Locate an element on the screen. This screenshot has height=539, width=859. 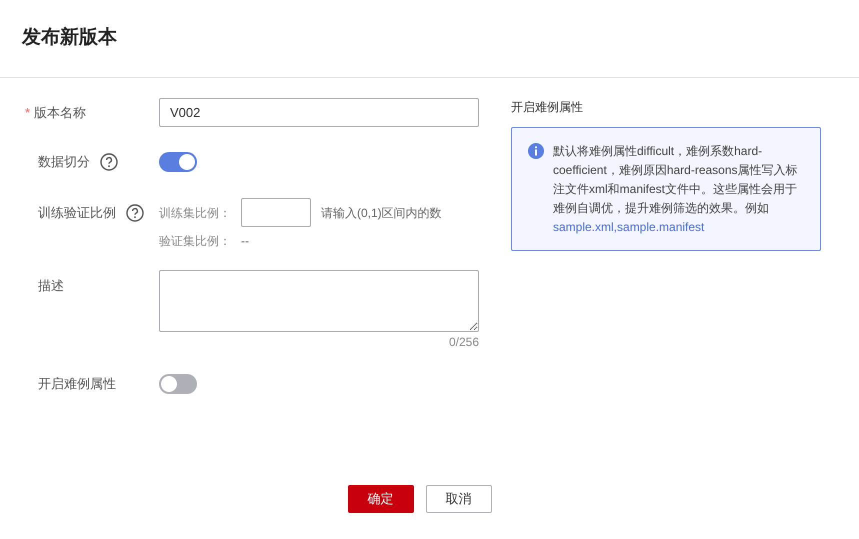
validation-ratio-value: -- is located at coordinates (245, 241).